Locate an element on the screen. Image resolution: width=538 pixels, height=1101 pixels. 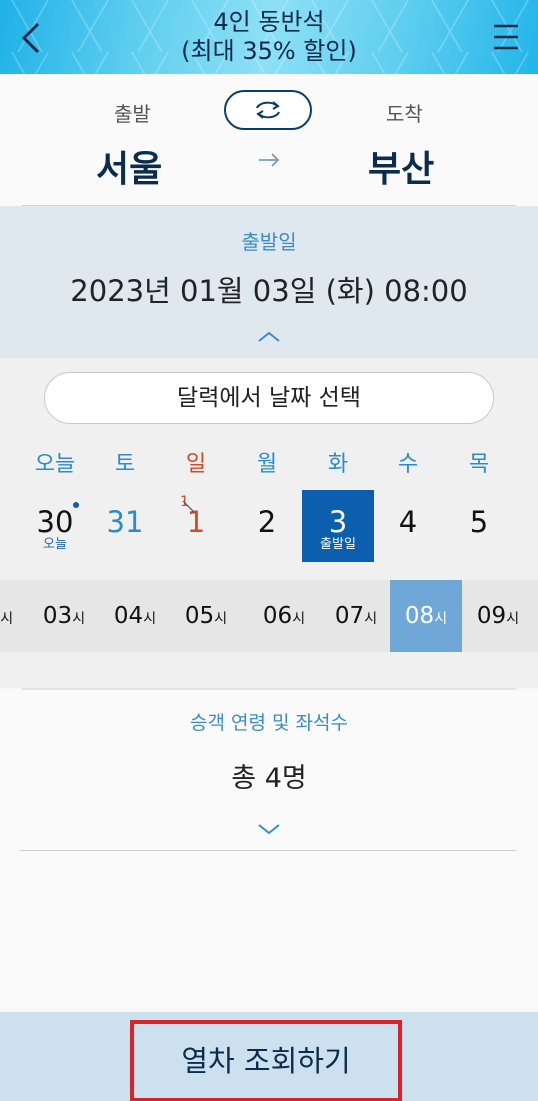
hour-value: 08 is located at coordinates (419, 616).